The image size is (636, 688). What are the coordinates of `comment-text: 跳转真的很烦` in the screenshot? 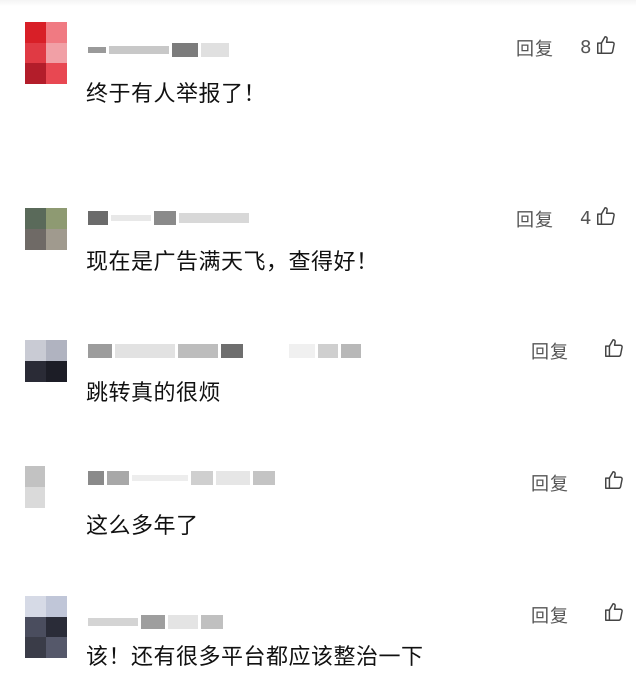 It's located at (154, 393).